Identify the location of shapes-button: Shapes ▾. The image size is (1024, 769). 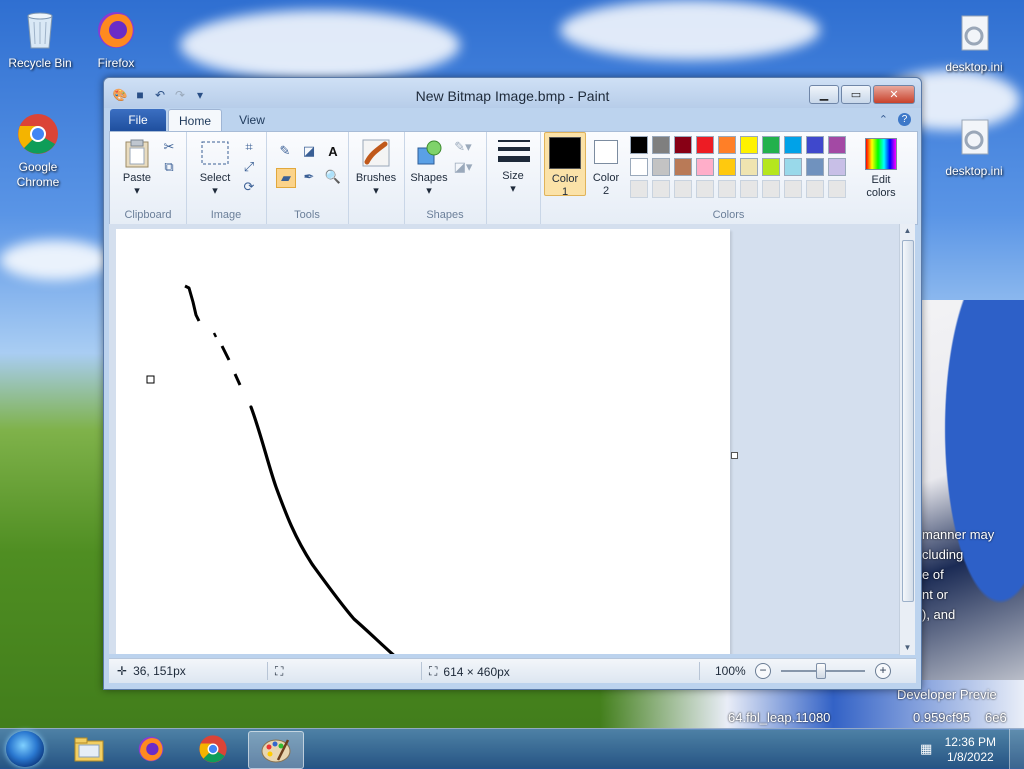
(429, 168).